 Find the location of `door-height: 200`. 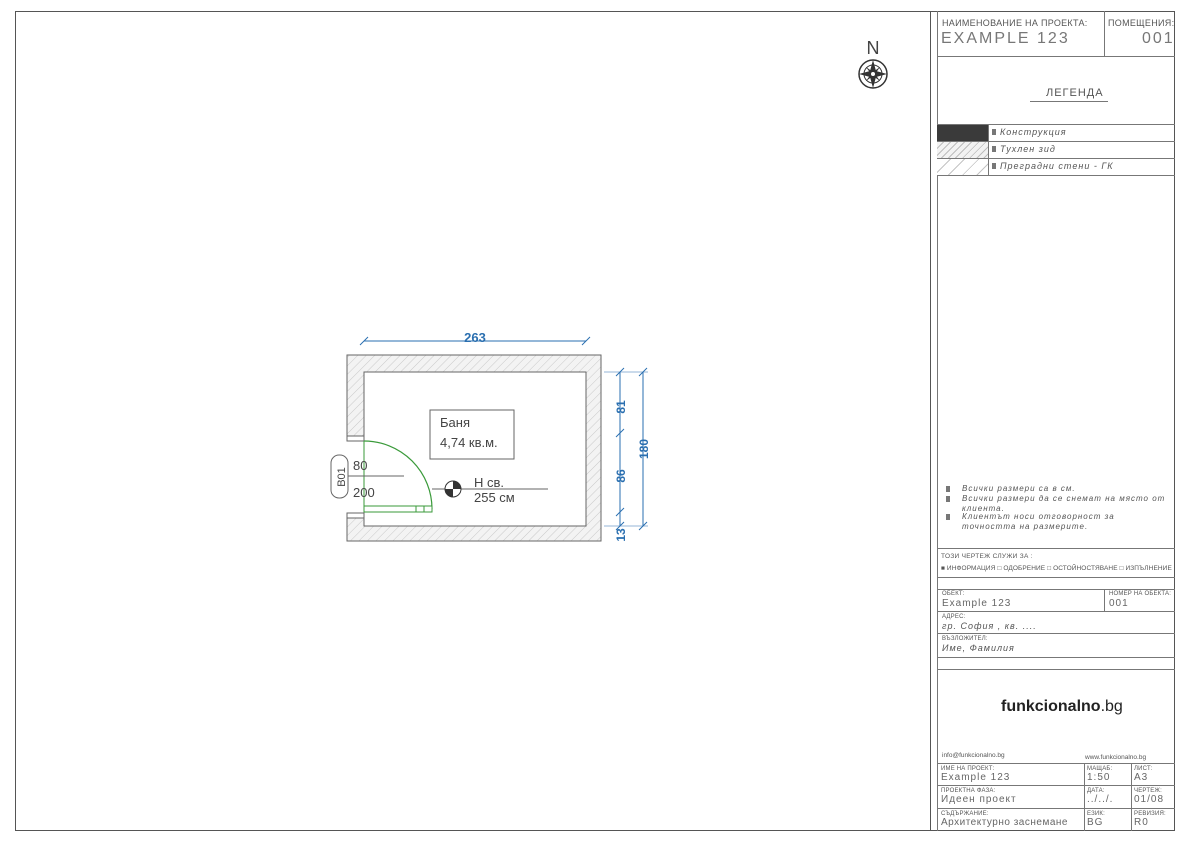

door-height: 200 is located at coordinates (364, 492).